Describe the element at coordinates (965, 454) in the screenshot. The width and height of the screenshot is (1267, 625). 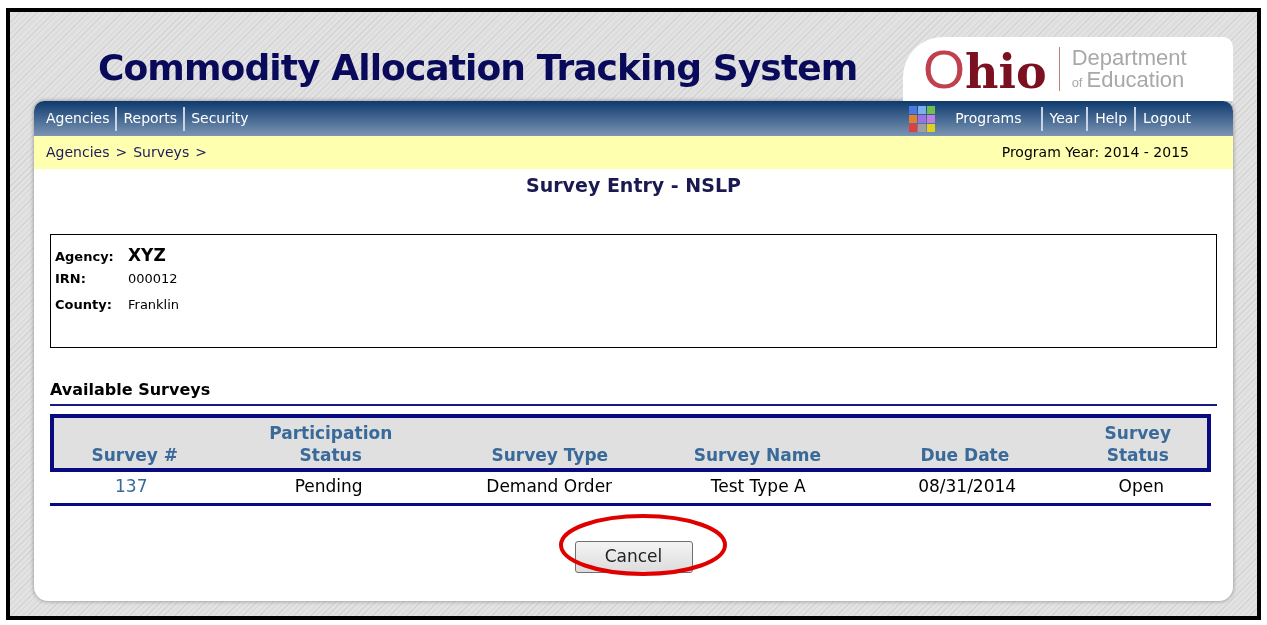
I see `column-header: Due Date` at that location.